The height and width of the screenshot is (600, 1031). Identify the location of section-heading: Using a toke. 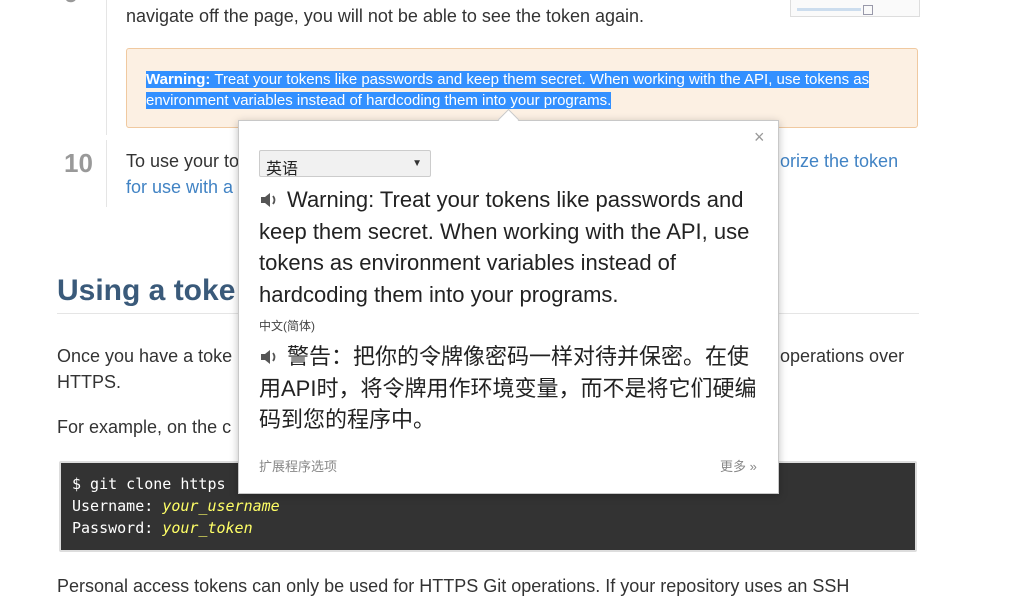
(146, 290).